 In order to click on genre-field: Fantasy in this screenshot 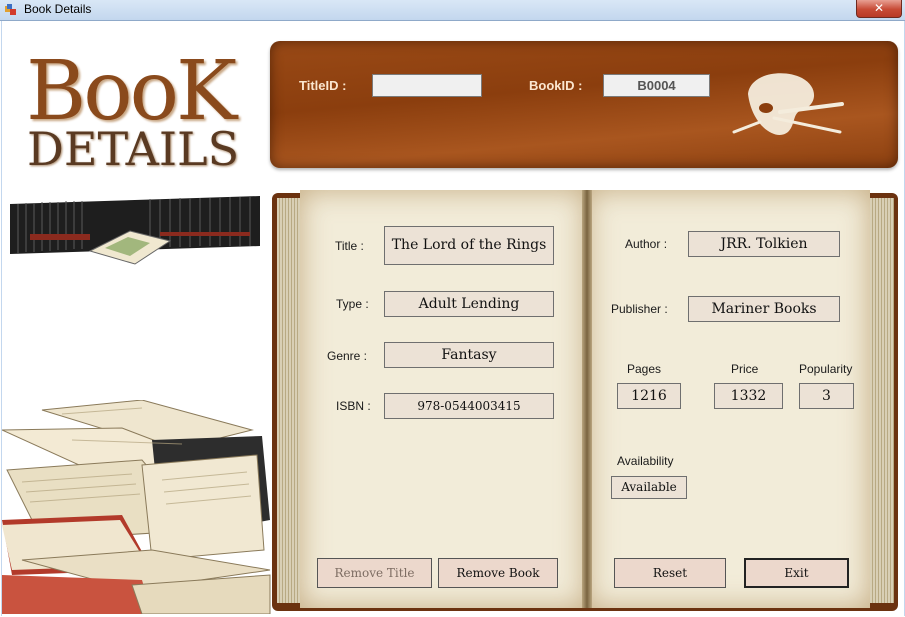, I will do `click(469, 355)`.